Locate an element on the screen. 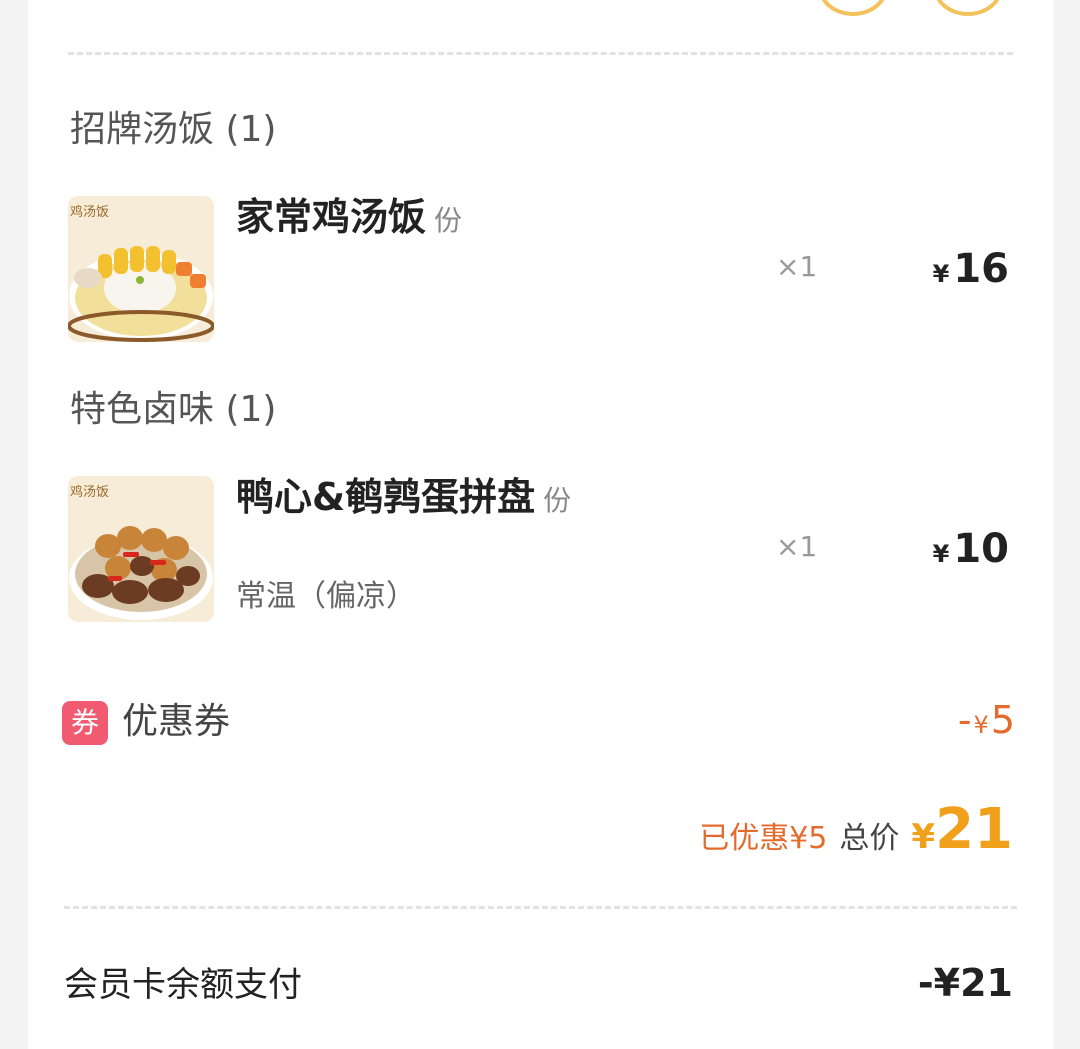 Image resolution: width=1080 pixels, height=1049 pixels. total-value: 21 is located at coordinates (974, 829).